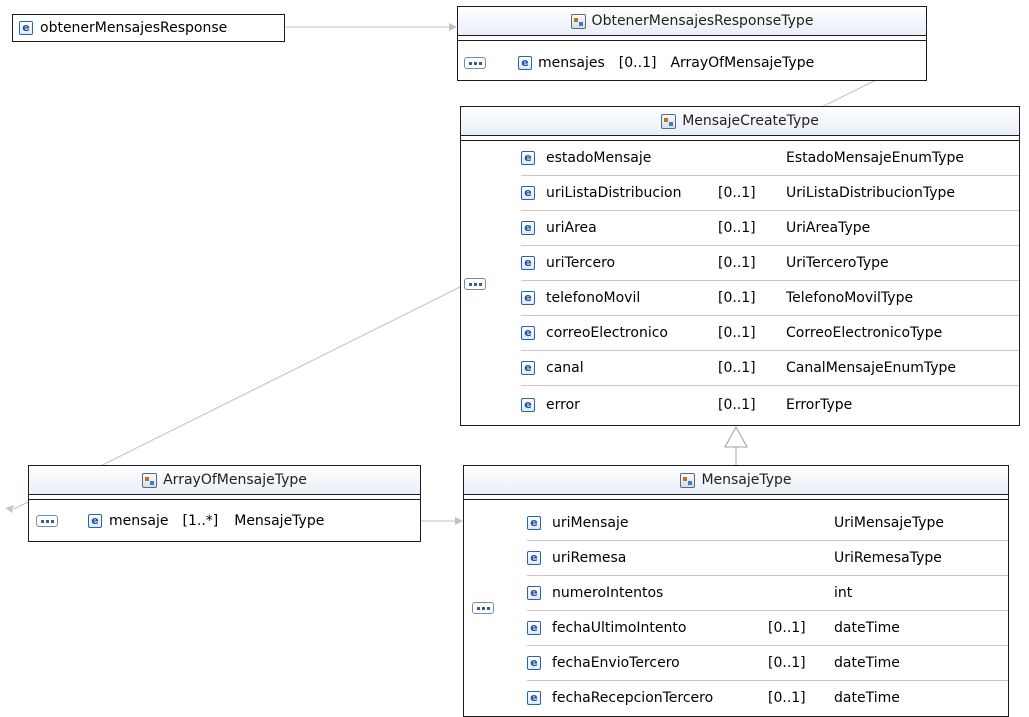 The height and width of the screenshot is (717, 1029). What do you see at coordinates (742, 63) in the screenshot?
I see `element-type: ArrayOfMensajeType` at bounding box center [742, 63].